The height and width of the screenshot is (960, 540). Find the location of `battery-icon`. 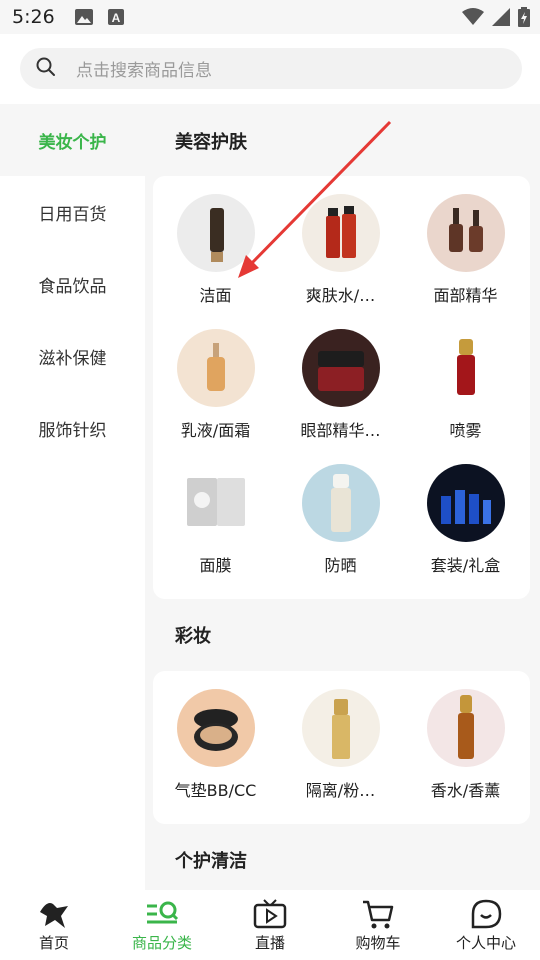

battery-icon is located at coordinates (524, 19).